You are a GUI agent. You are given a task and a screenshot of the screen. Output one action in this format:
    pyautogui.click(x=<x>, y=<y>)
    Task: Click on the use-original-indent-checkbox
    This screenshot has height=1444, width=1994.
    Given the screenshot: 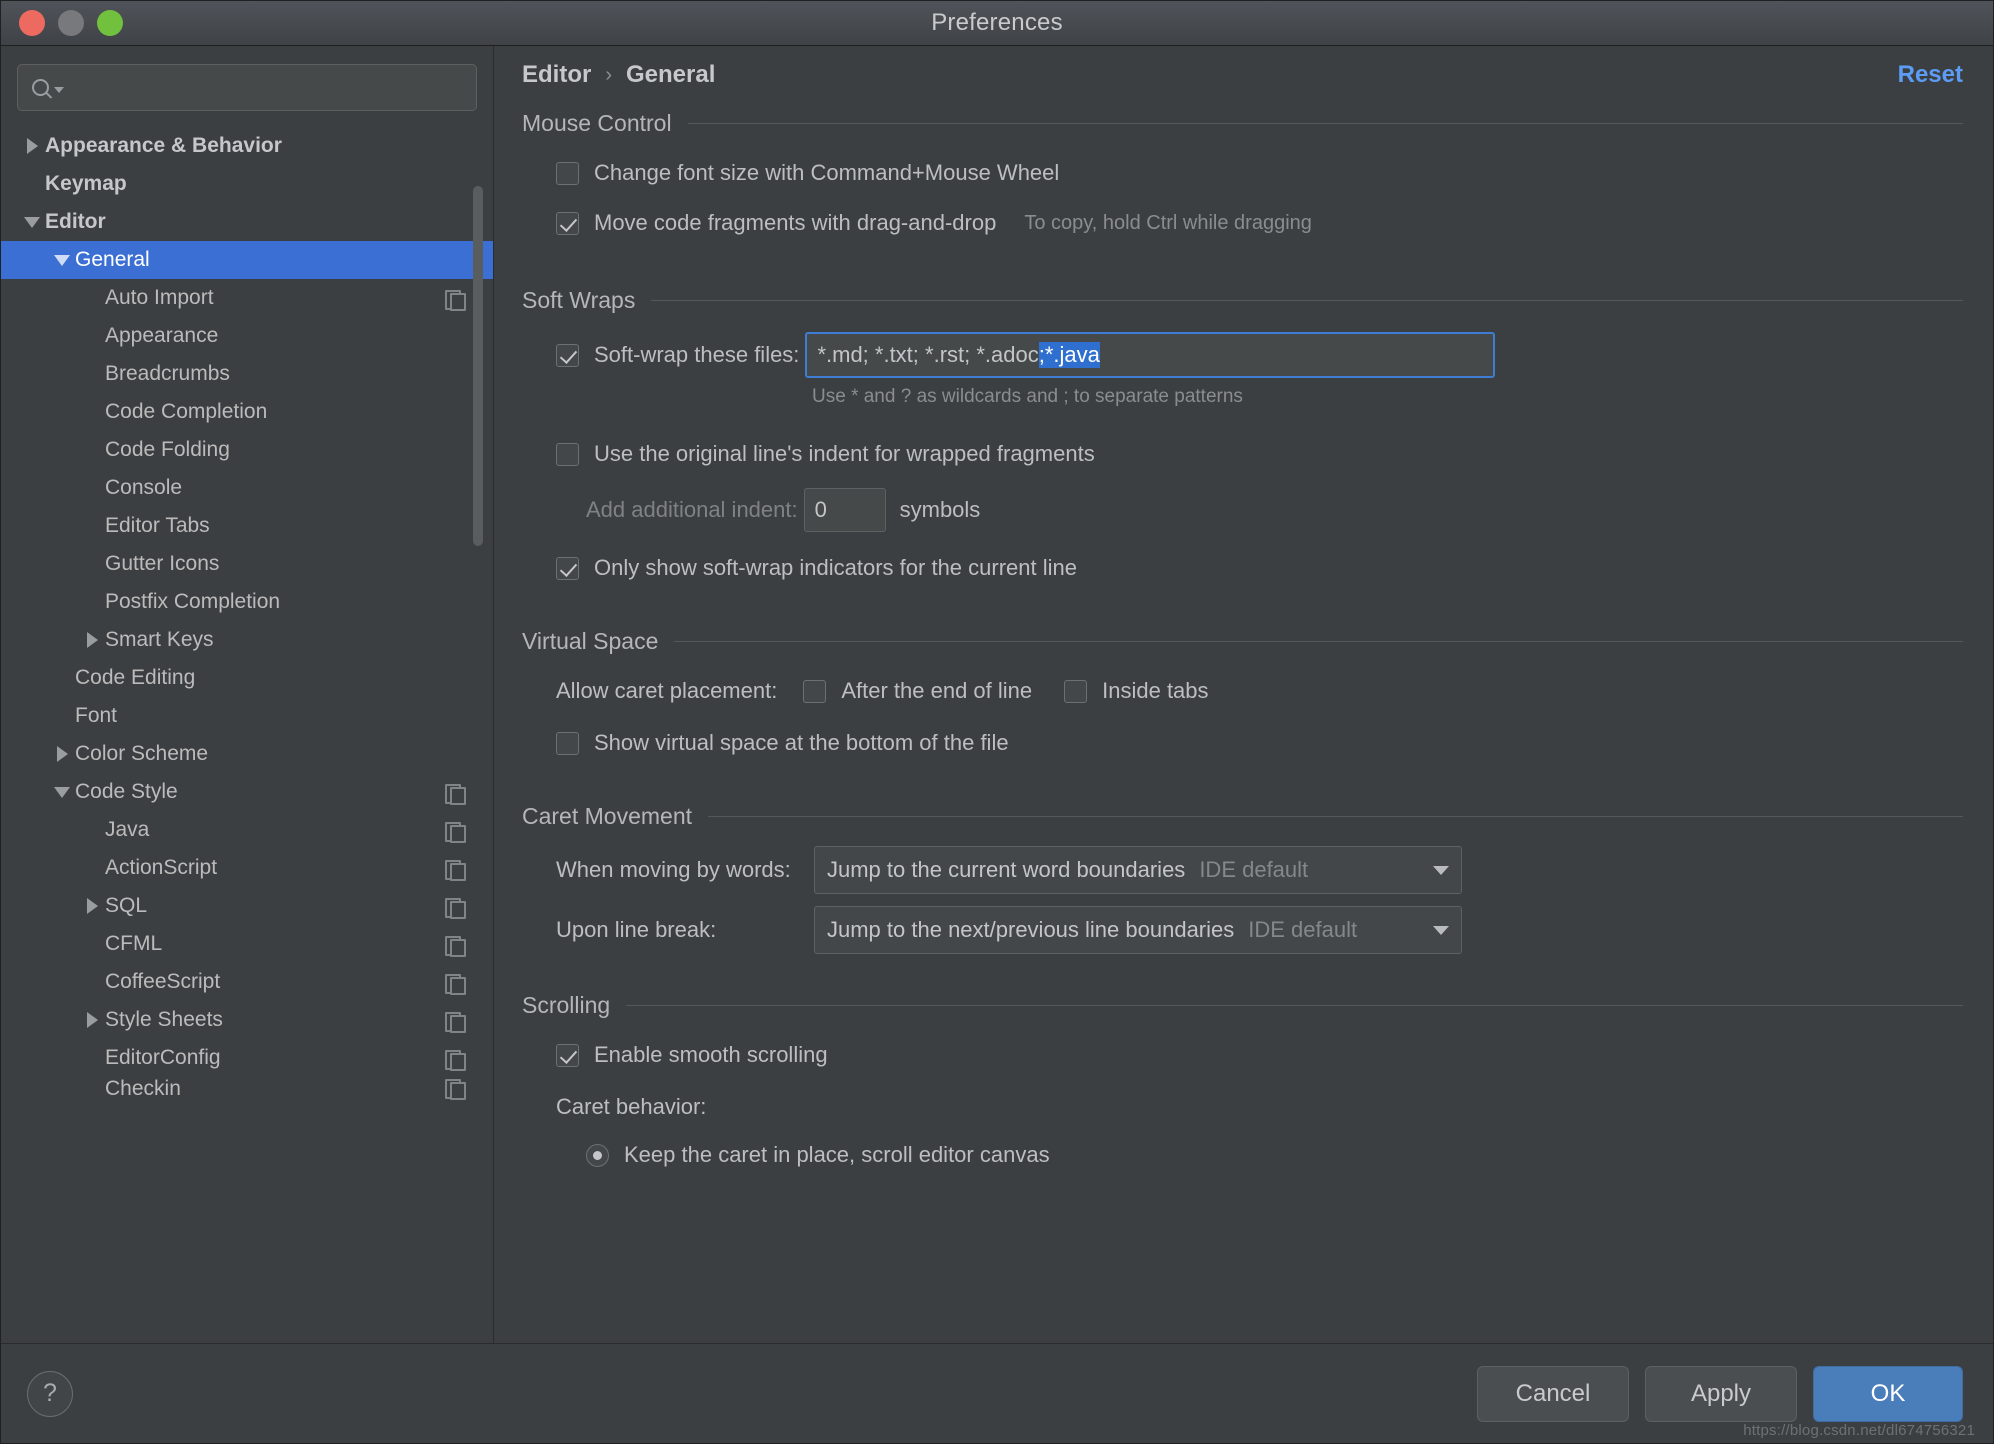 What is the action you would take?
    pyautogui.click(x=567, y=454)
    